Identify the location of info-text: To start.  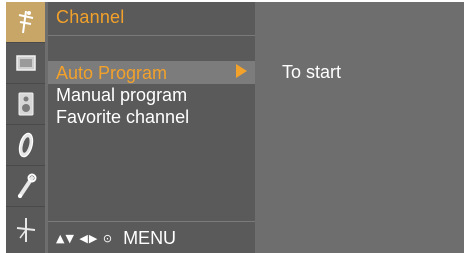
(312, 72).